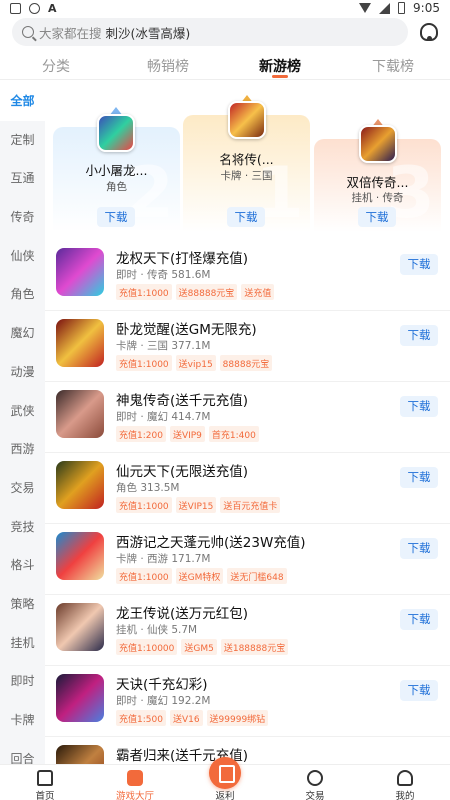 This screenshot has height=800, width=450. Describe the element at coordinates (22, 488) in the screenshot. I see `sidebar-item-10: 交易` at that location.